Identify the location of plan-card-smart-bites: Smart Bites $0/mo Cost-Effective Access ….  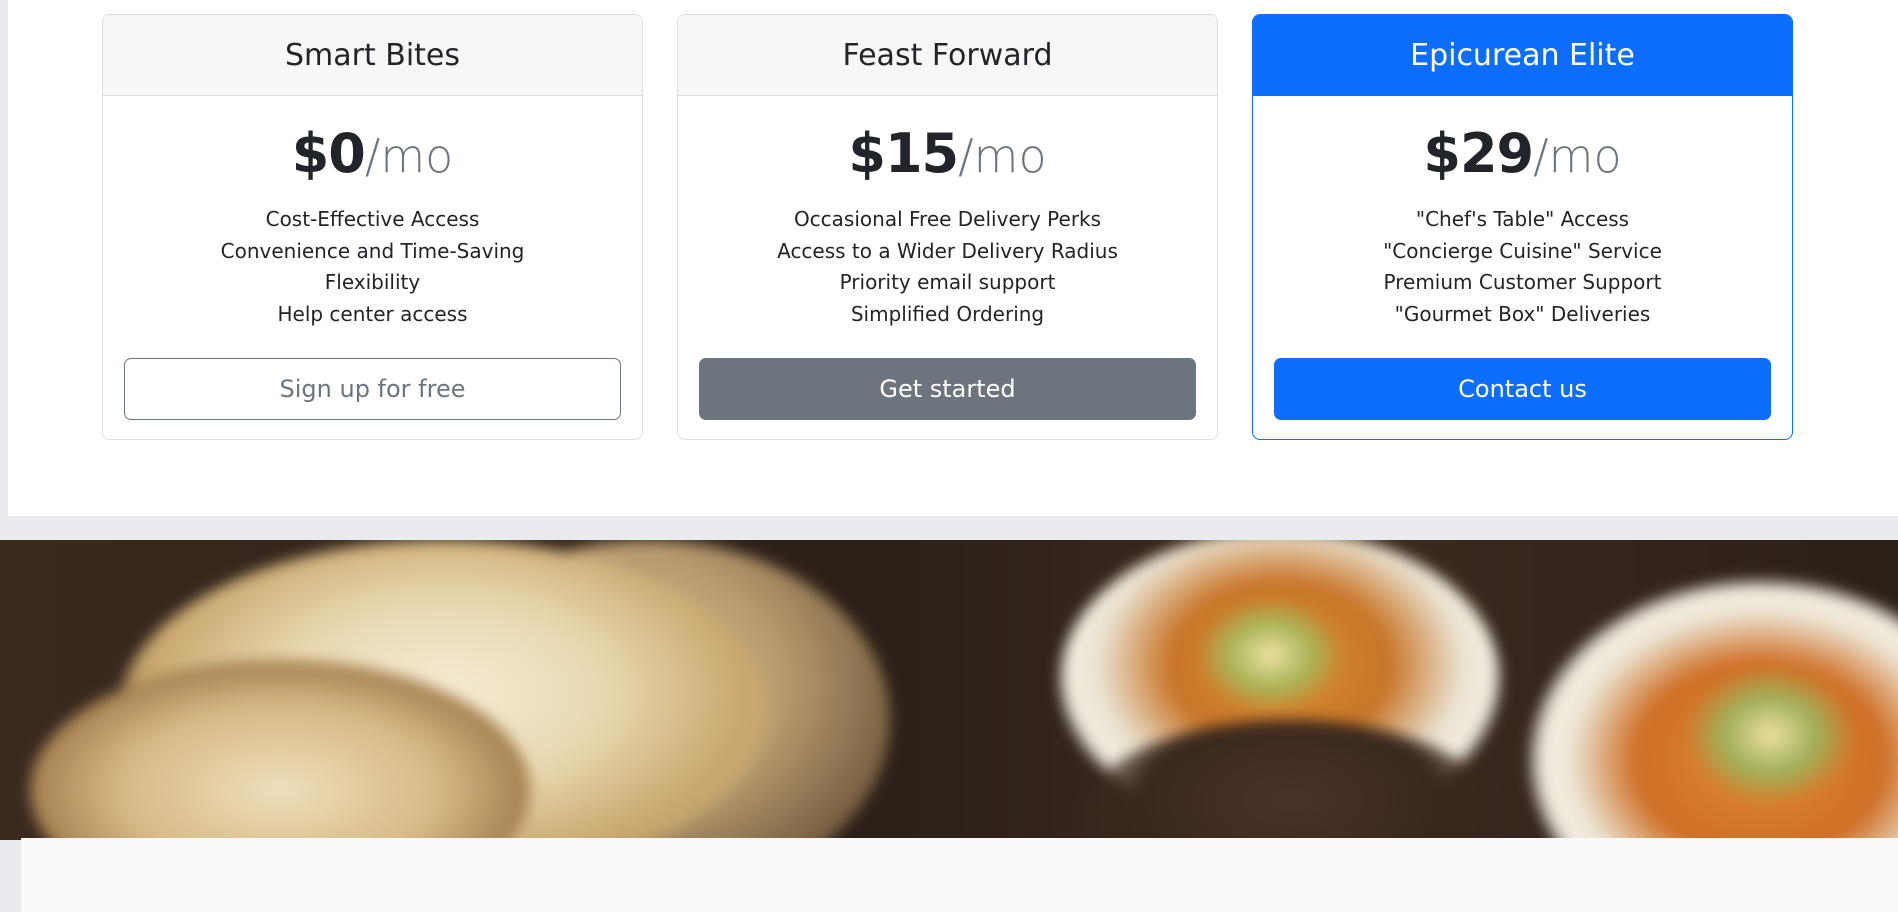
(372, 227).